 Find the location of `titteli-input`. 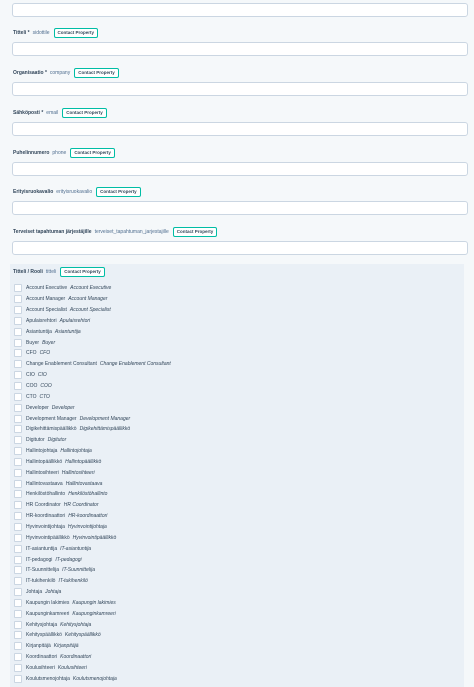

titteli-input is located at coordinates (240, 49).